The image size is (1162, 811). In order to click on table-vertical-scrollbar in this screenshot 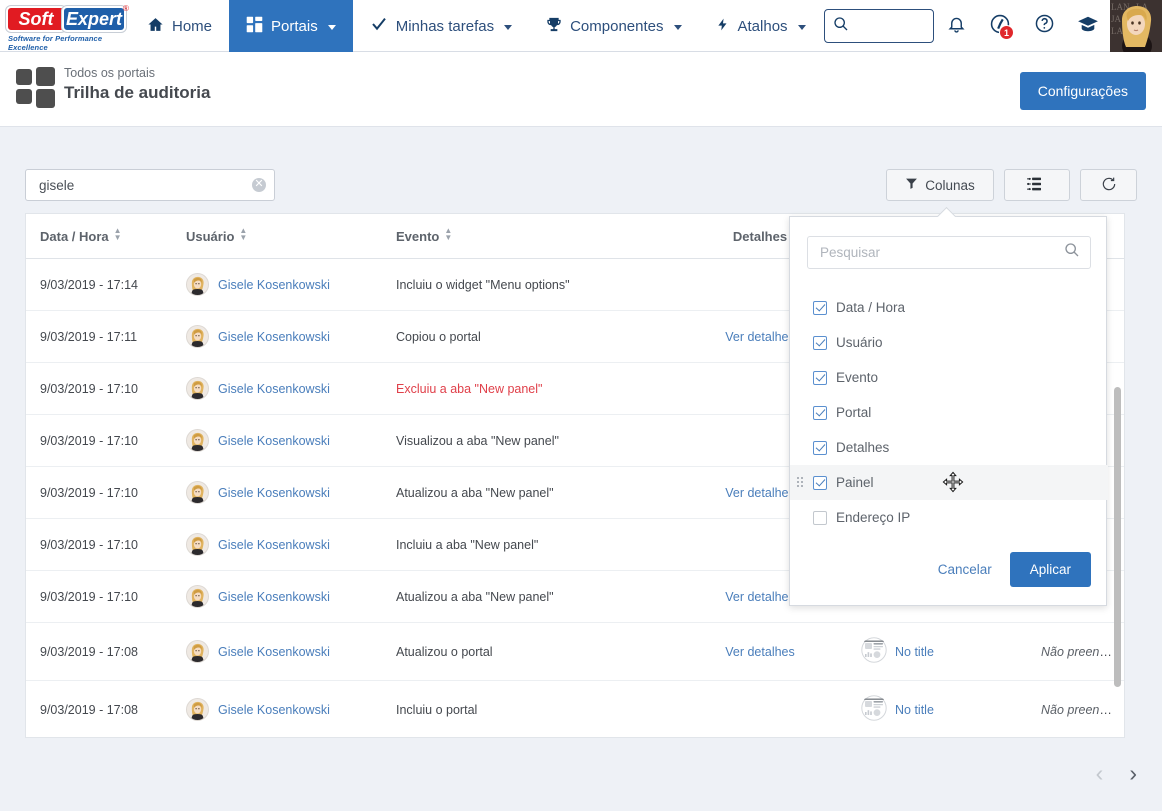, I will do `click(1117, 537)`.